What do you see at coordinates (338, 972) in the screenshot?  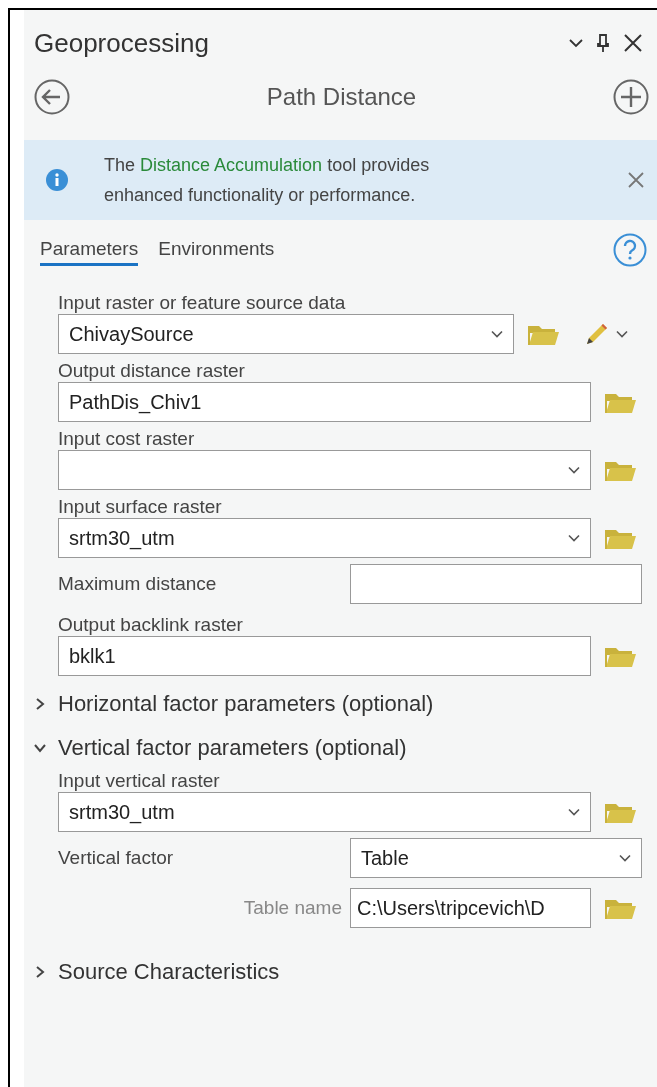 I see `section-header: Source Characteristics` at bounding box center [338, 972].